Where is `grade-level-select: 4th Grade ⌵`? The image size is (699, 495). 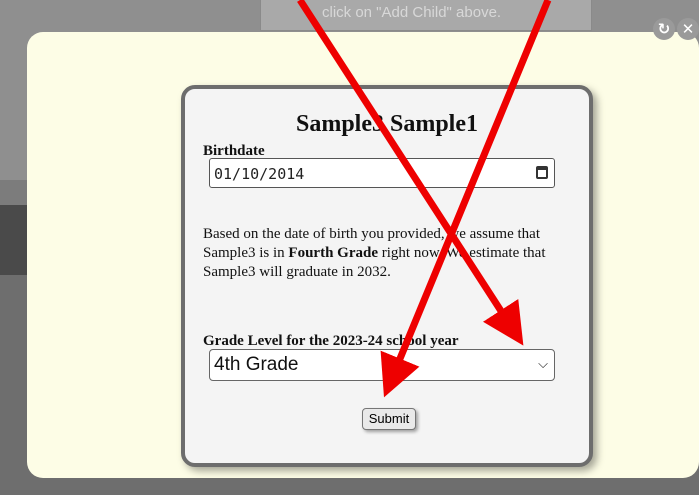
grade-level-select: 4th Grade ⌵ is located at coordinates (382, 365).